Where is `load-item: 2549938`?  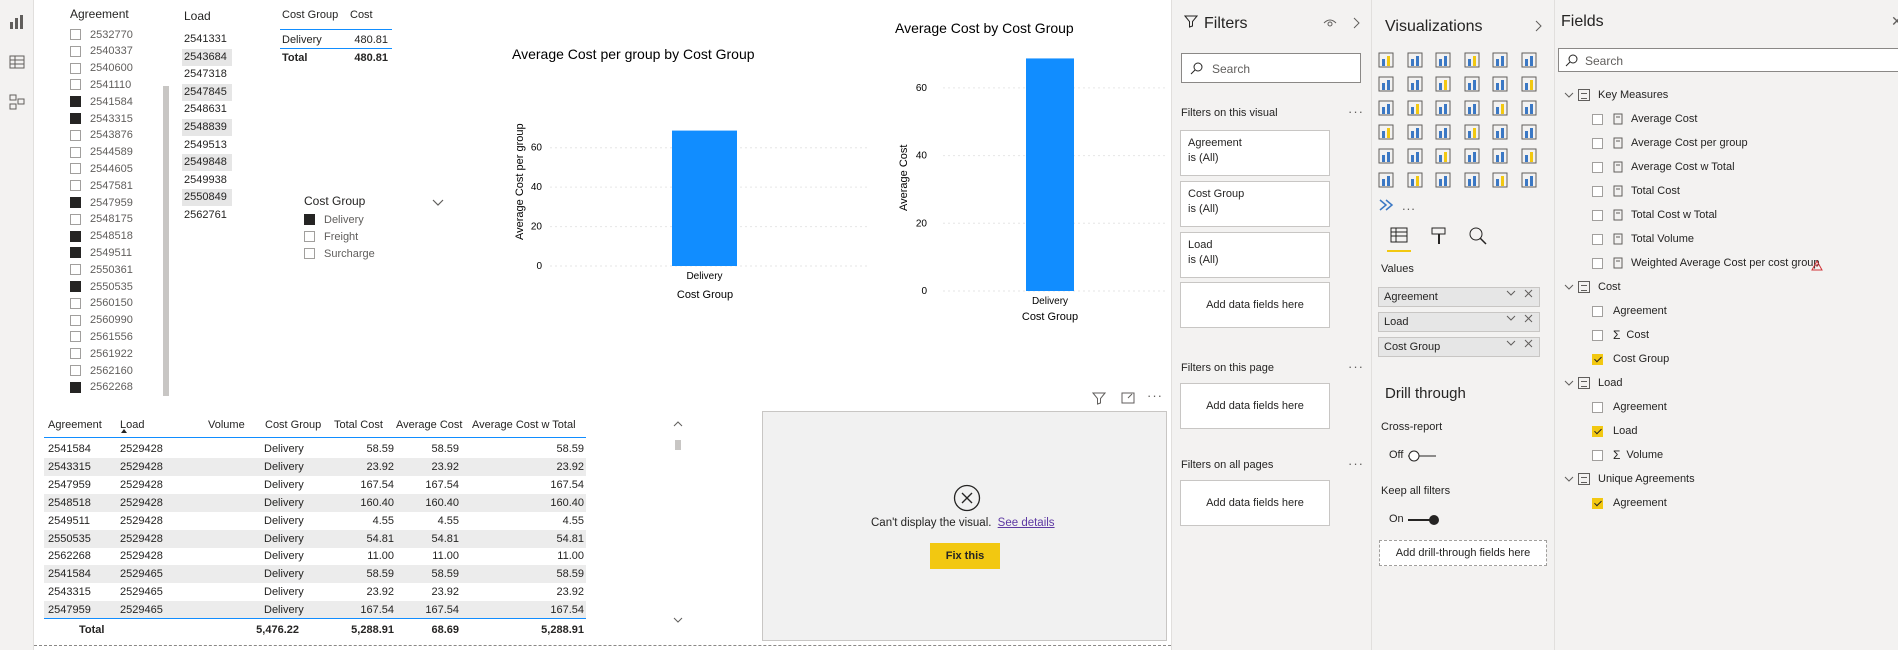 load-item: 2549938 is located at coordinates (207, 180).